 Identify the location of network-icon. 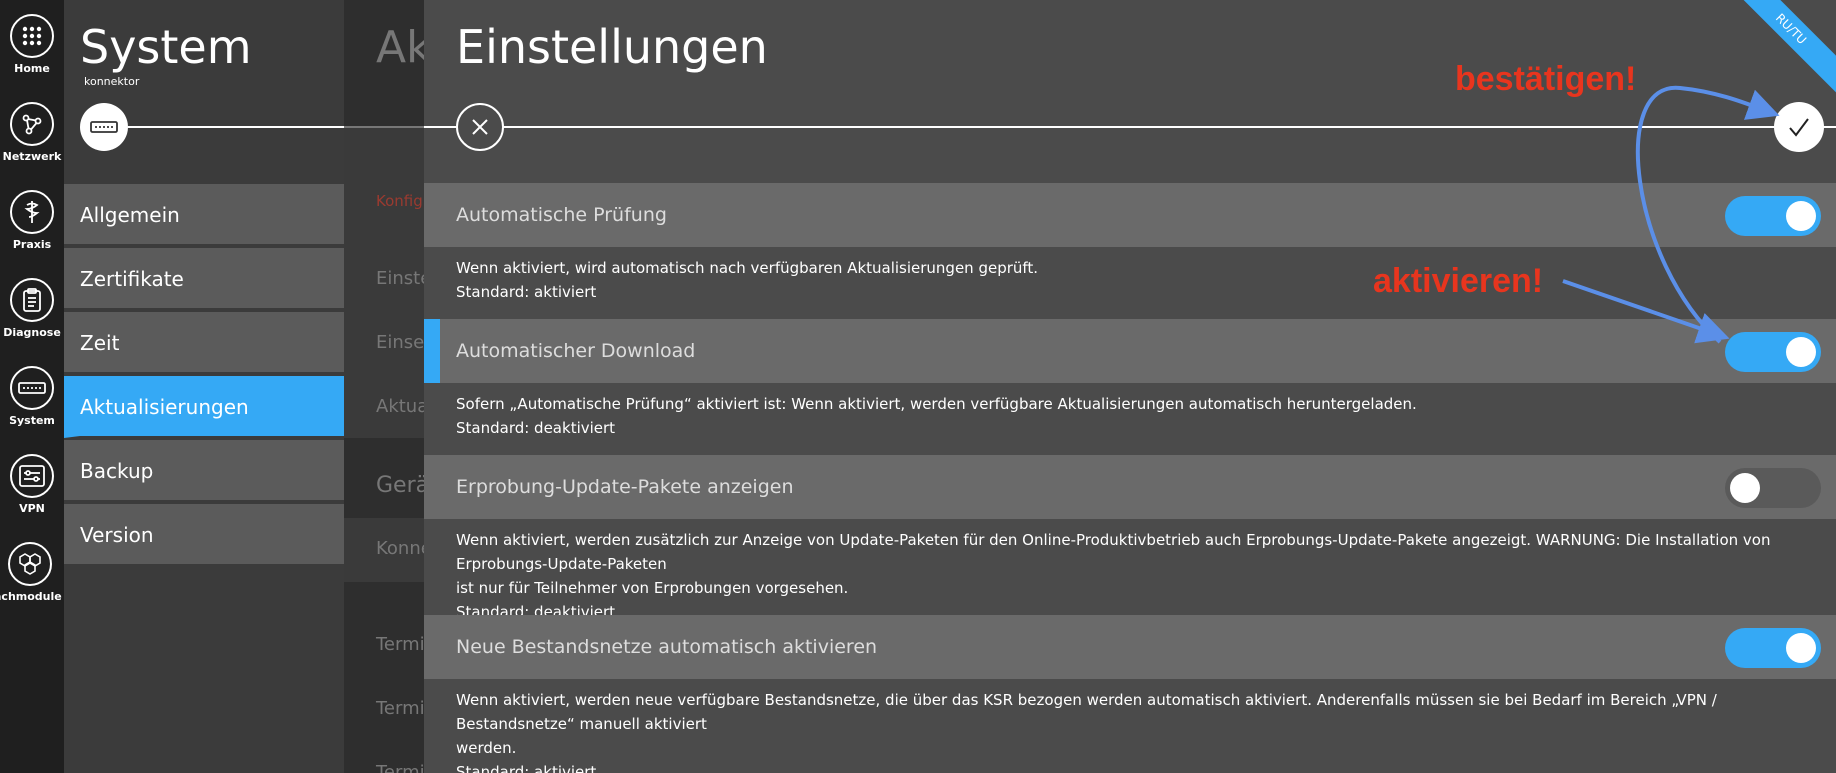
(32, 124).